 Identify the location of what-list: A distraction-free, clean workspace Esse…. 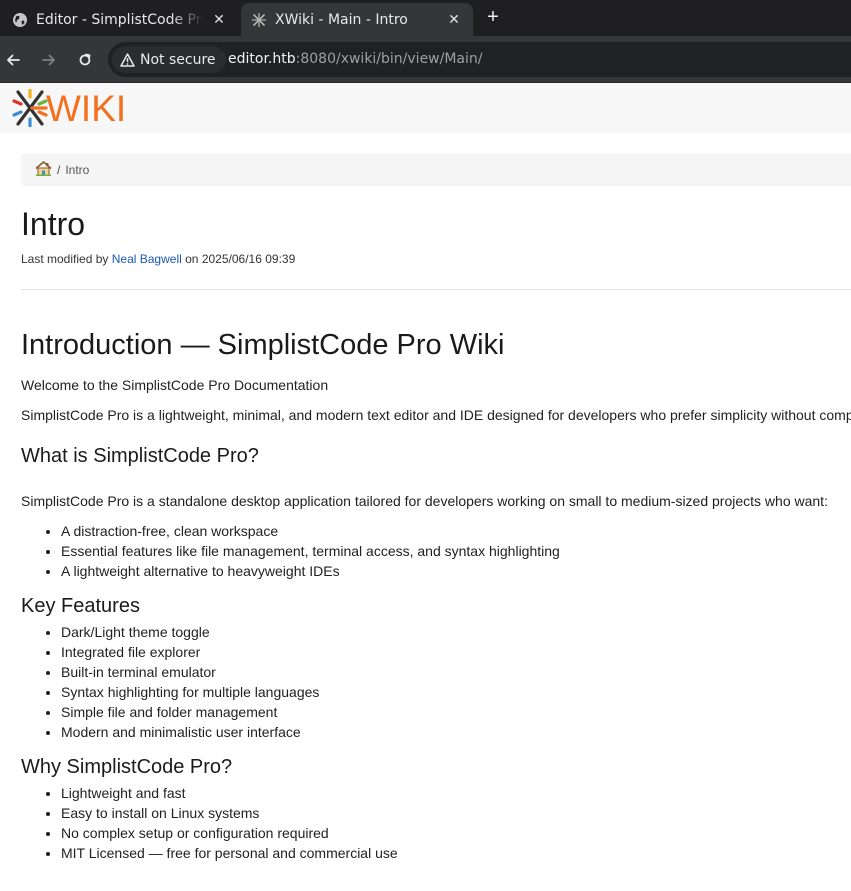
(456, 551).